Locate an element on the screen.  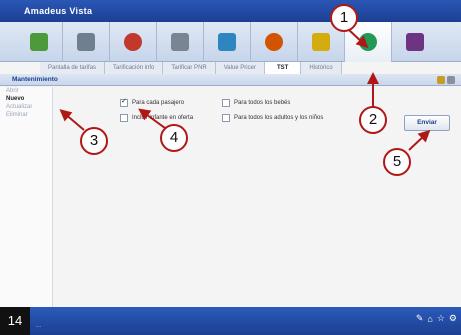
sidebar-item-update: Actualizar is located at coordinates (26, 107).